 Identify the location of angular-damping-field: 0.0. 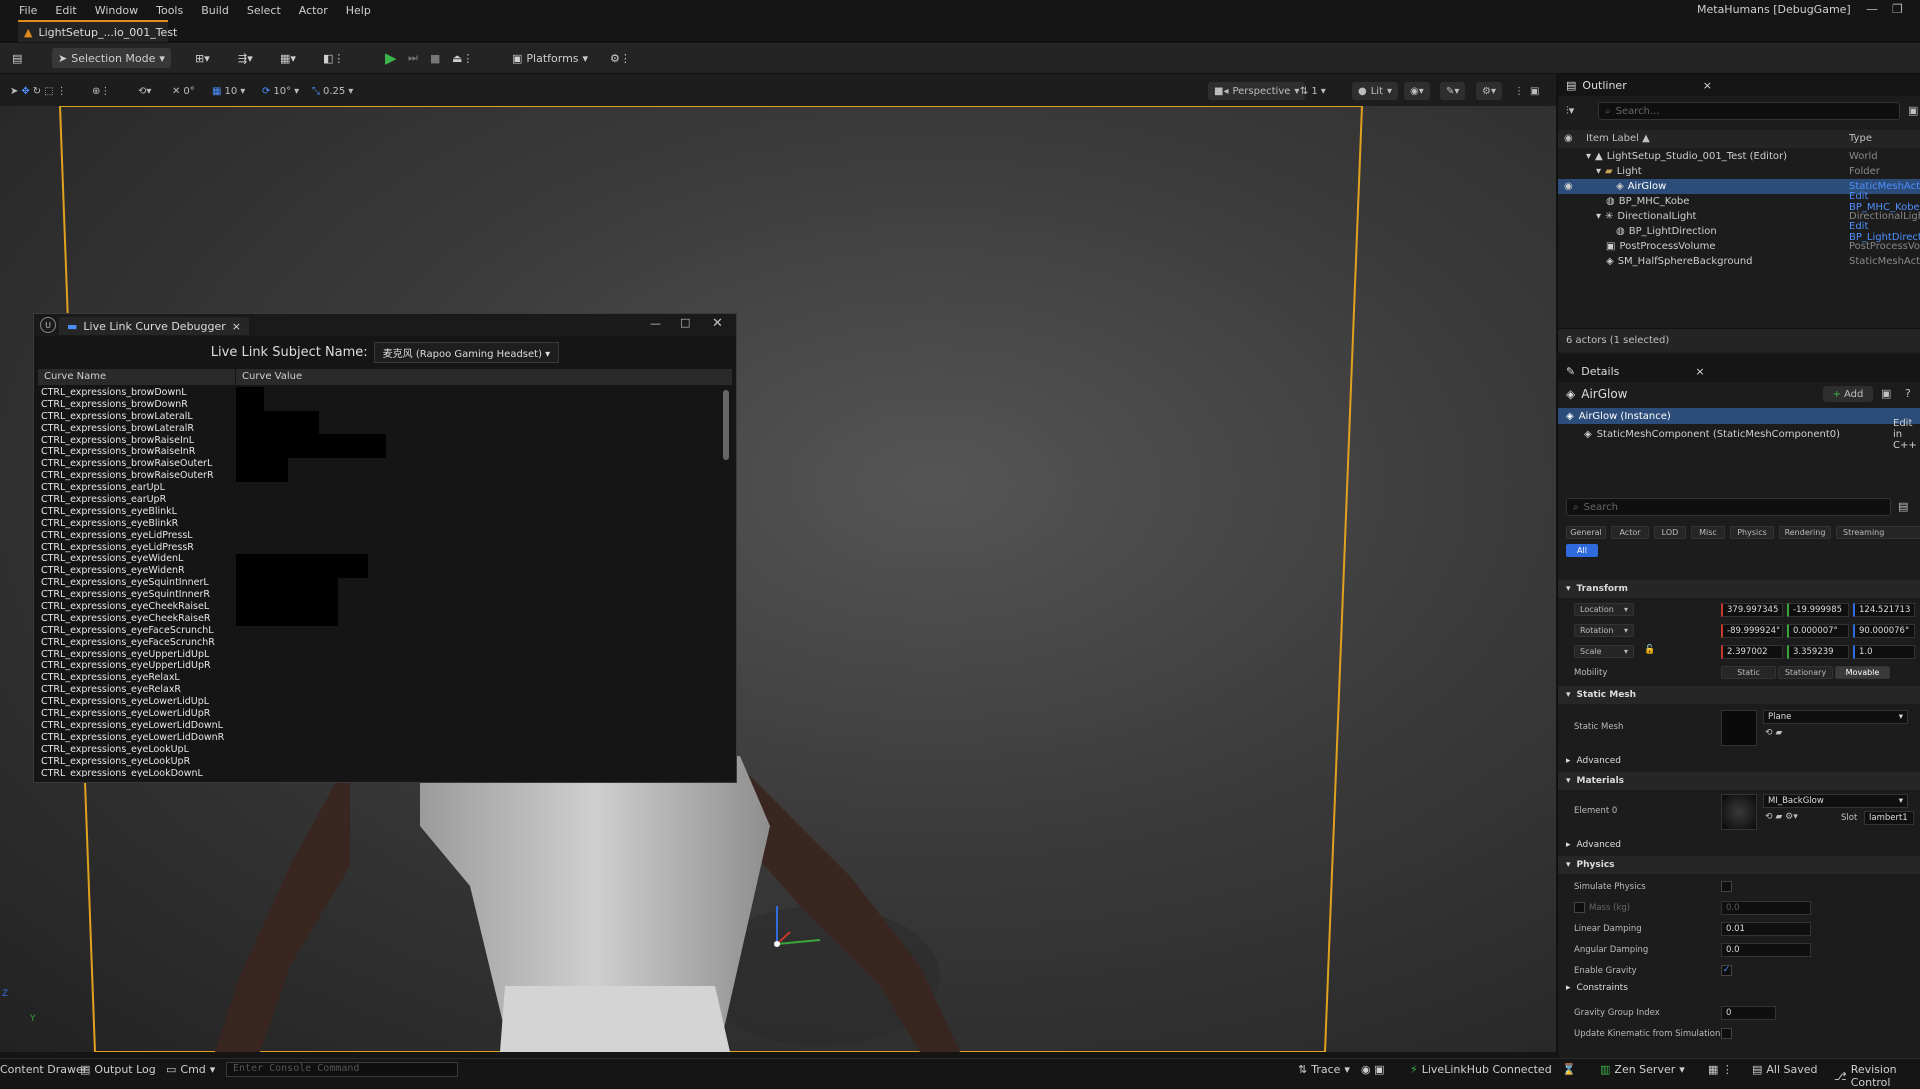
(1766, 950).